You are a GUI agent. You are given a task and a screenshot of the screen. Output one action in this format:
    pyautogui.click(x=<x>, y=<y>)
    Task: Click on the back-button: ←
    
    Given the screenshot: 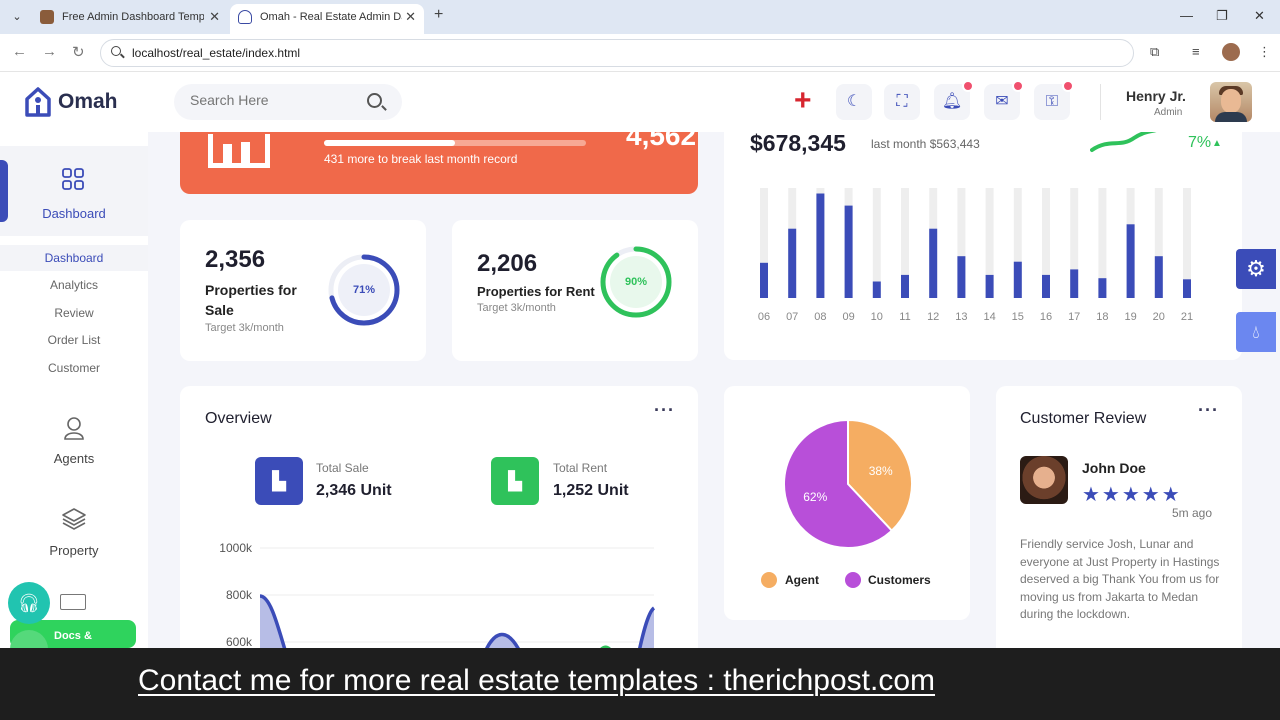 What is the action you would take?
    pyautogui.click(x=19, y=51)
    